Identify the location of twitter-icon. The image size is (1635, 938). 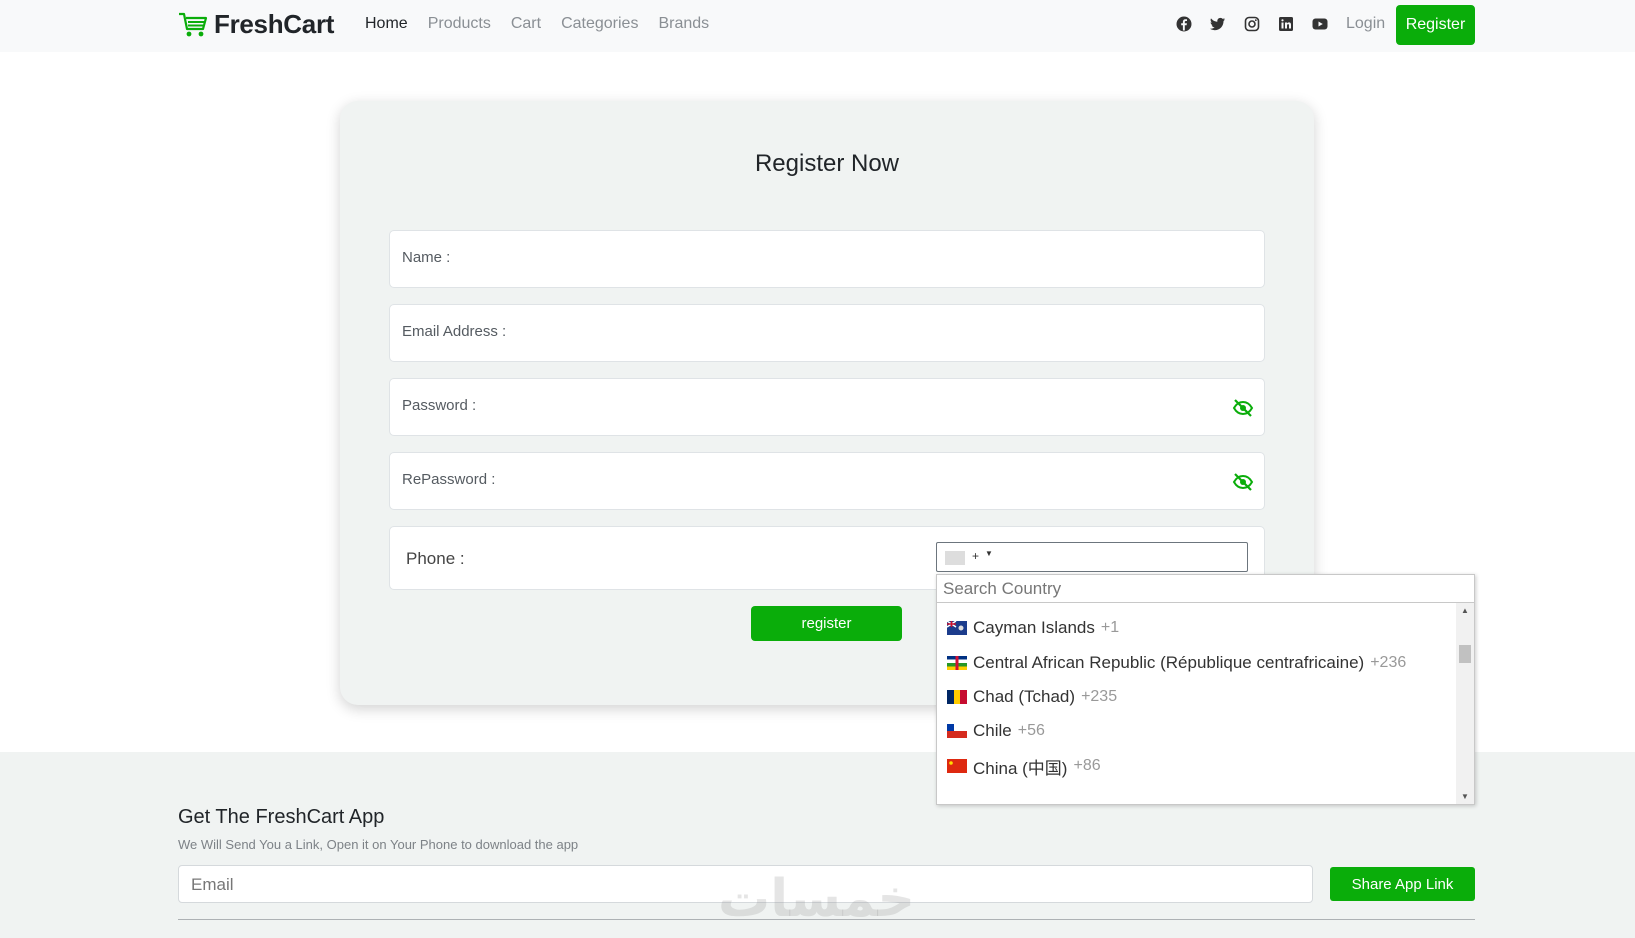
(1218, 24).